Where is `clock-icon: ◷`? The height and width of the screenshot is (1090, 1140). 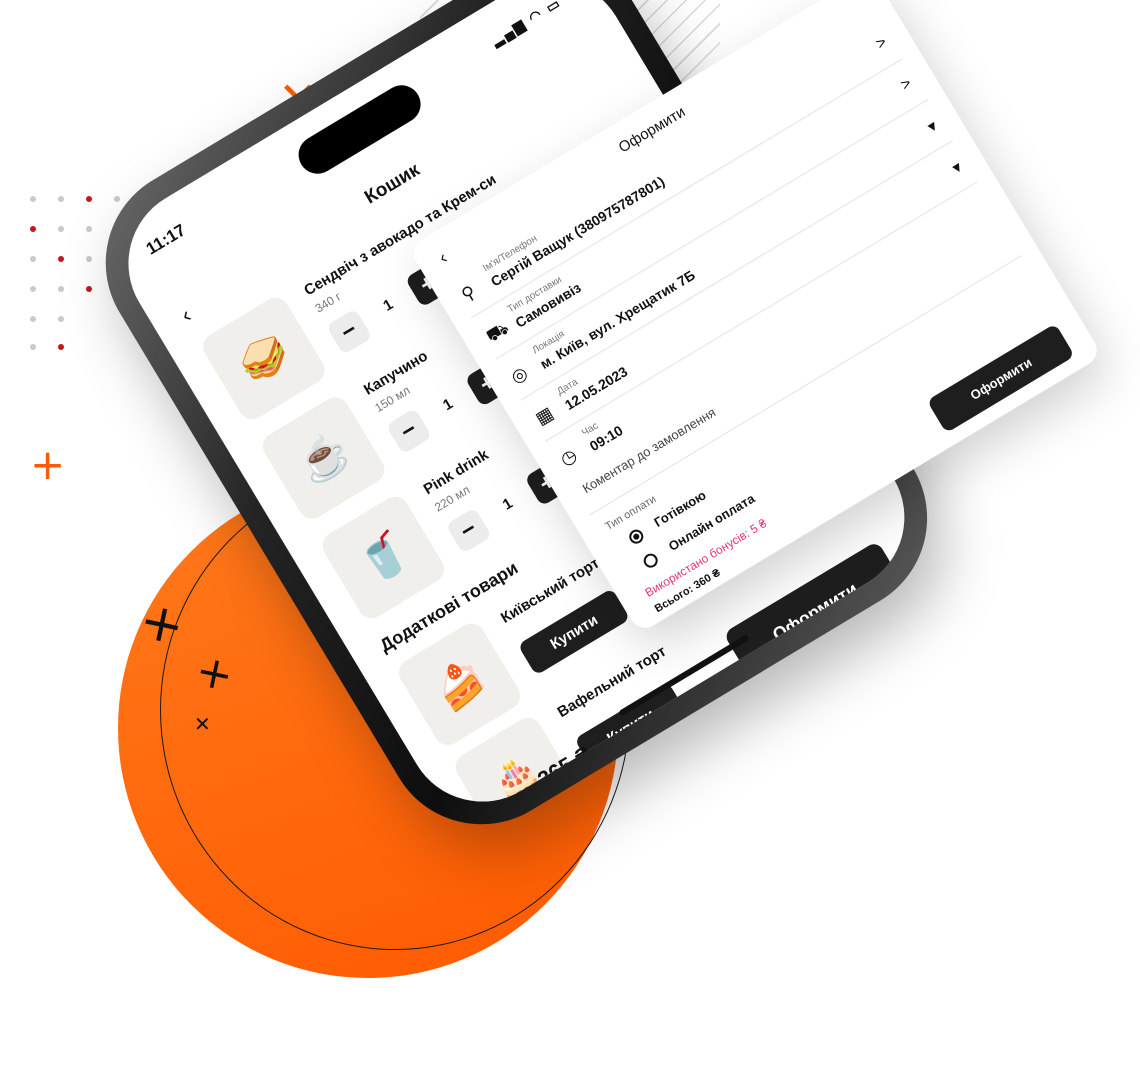
clock-icon: ◷ is located at coordinates (568, 457).